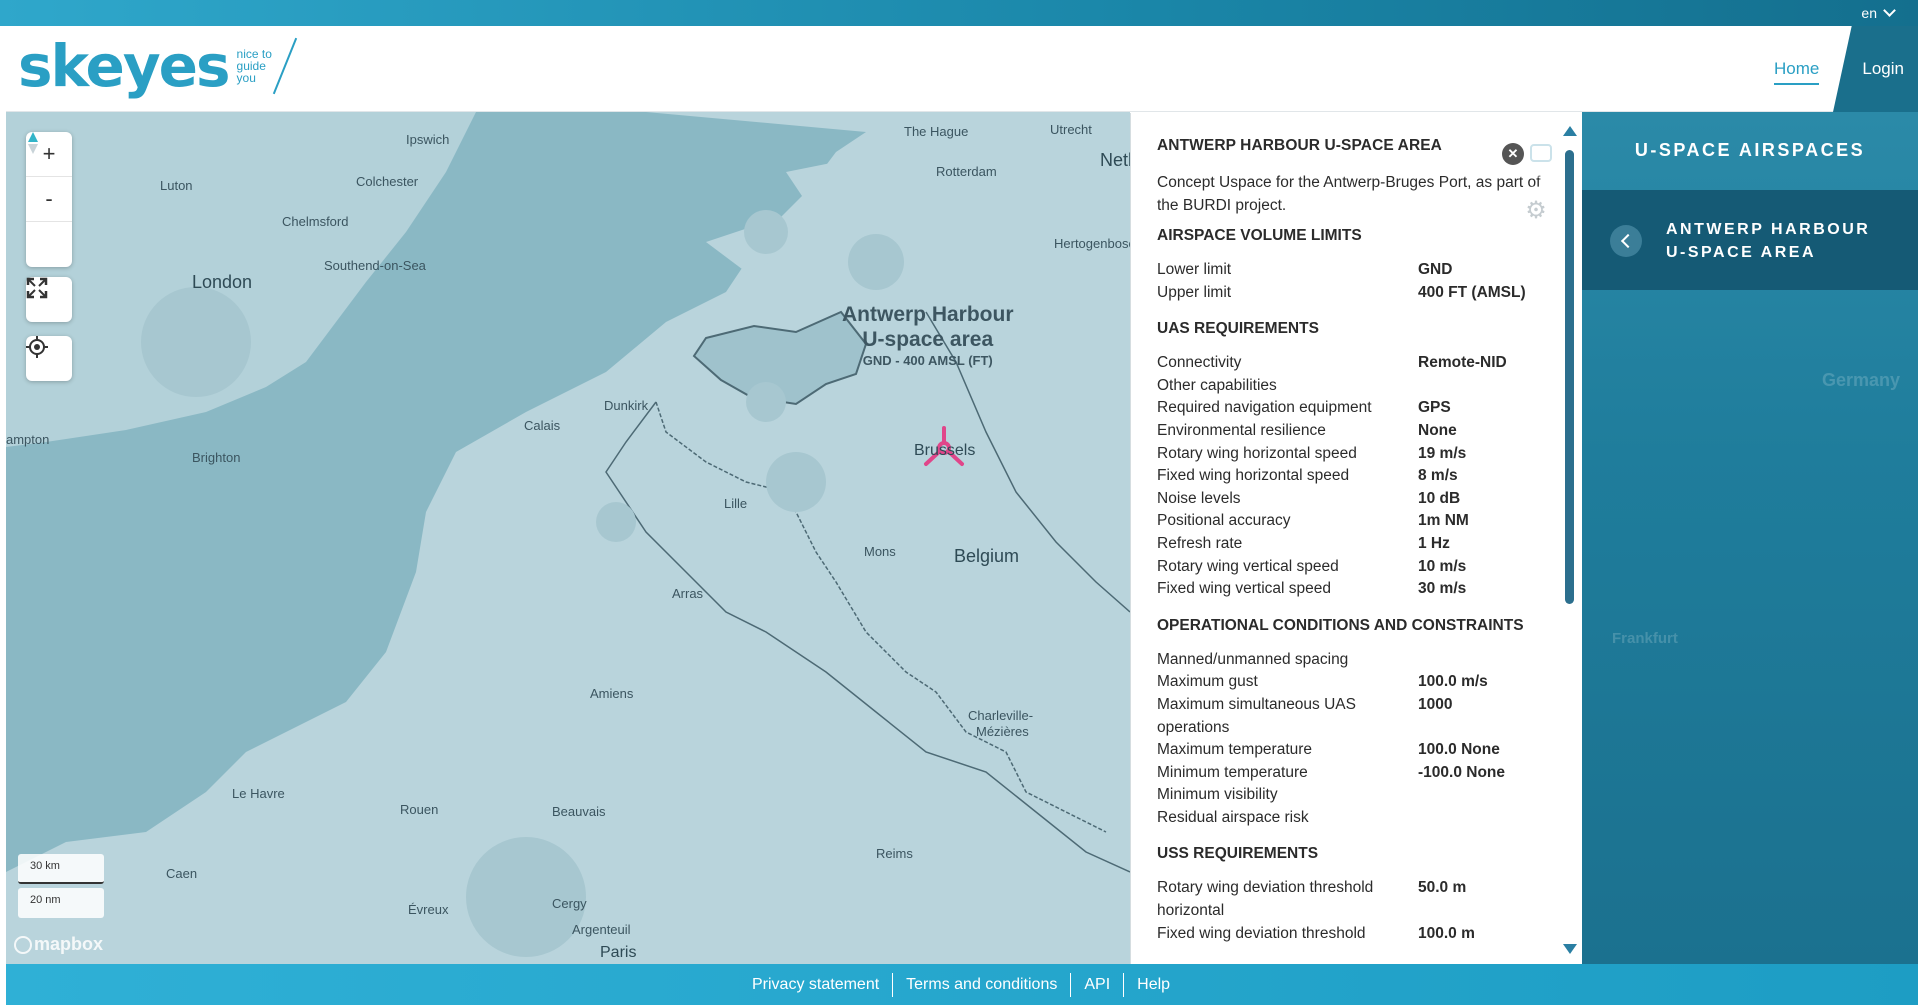 The width and height of the screenshot is (1918, 1005). Describe the element at coordinates (1312, 453) in the screenshot. I see `detail-row: Rotary wing horizontal speed 19 m/s` at that location.